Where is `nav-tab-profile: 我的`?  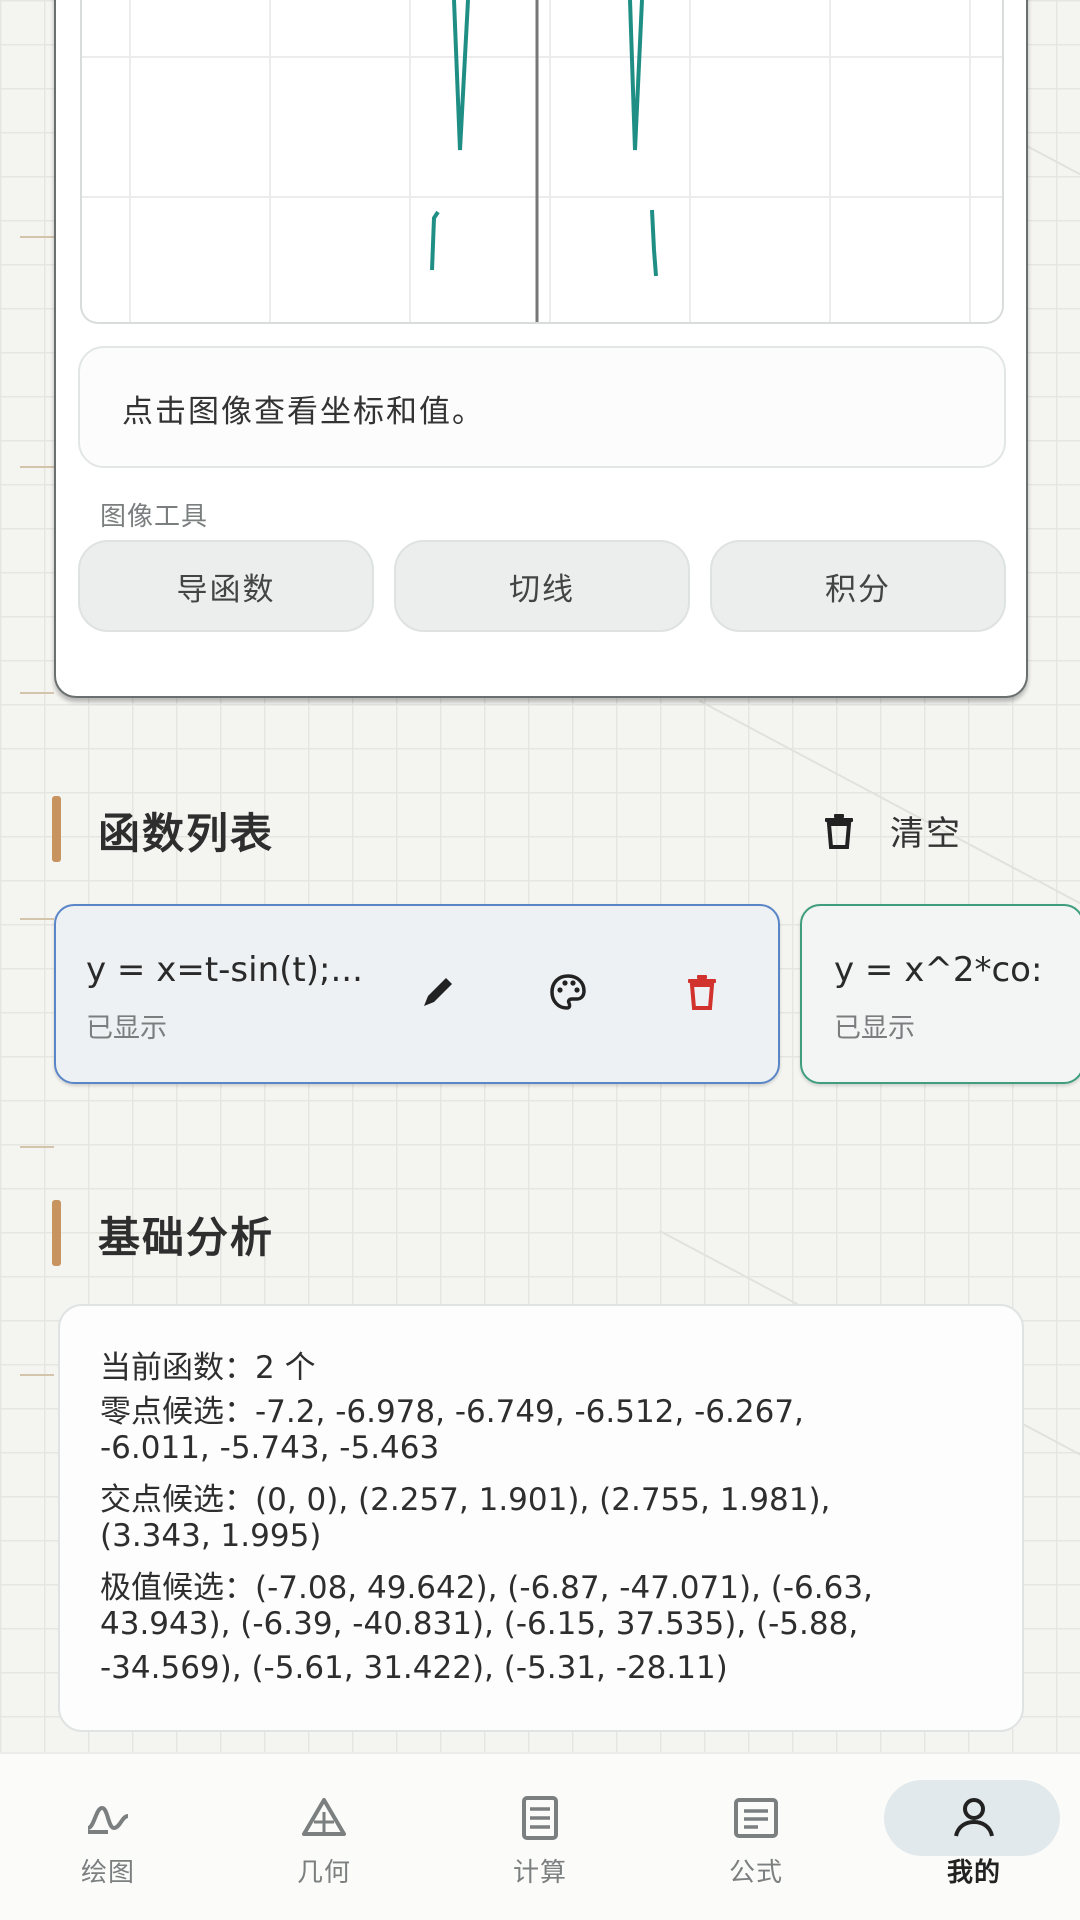
nav-tab-profile: 我的 is located at coordinates (974, 1838).